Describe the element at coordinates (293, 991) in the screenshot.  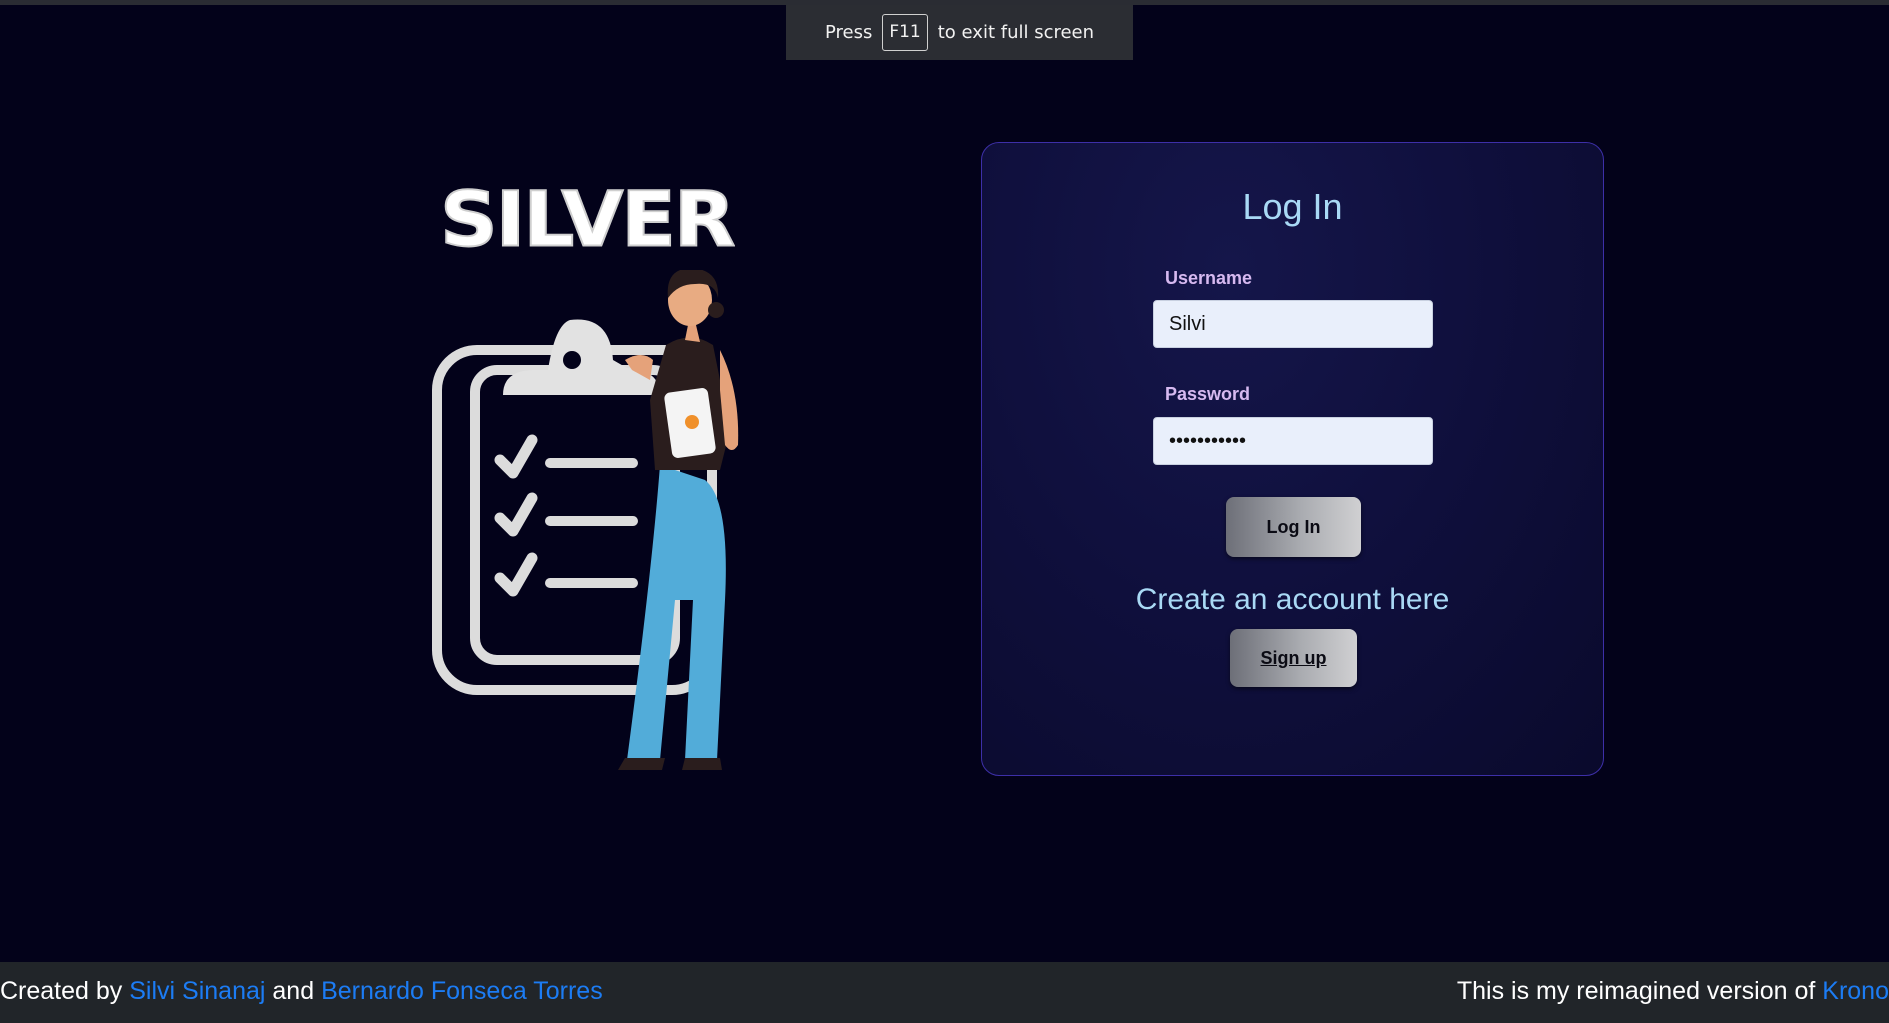
I see `footer-and: and` at that location.